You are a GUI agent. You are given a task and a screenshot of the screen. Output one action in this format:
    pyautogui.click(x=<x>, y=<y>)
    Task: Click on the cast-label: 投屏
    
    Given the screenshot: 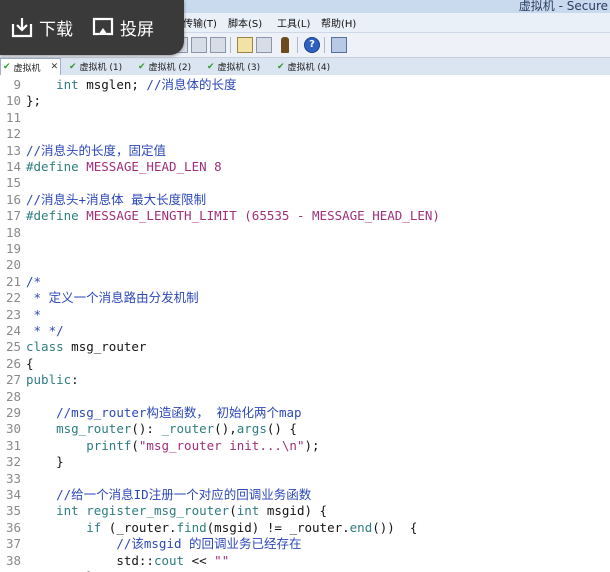 What is the action you would take?
    pyautogui.click(x=137, y=29)
    